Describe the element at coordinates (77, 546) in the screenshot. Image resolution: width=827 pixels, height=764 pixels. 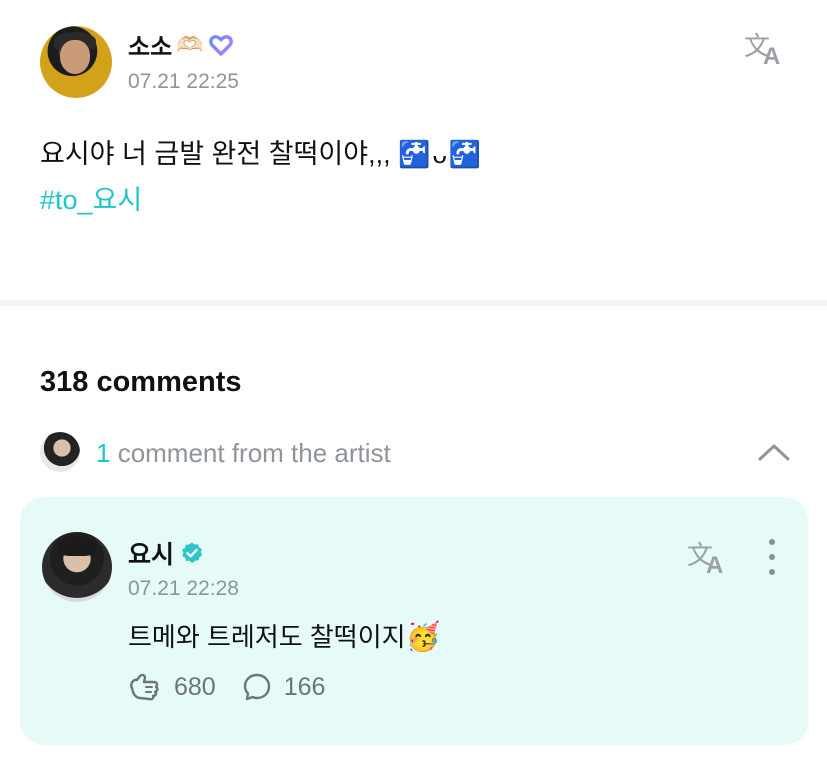
I see `avatar-hair` at that location.